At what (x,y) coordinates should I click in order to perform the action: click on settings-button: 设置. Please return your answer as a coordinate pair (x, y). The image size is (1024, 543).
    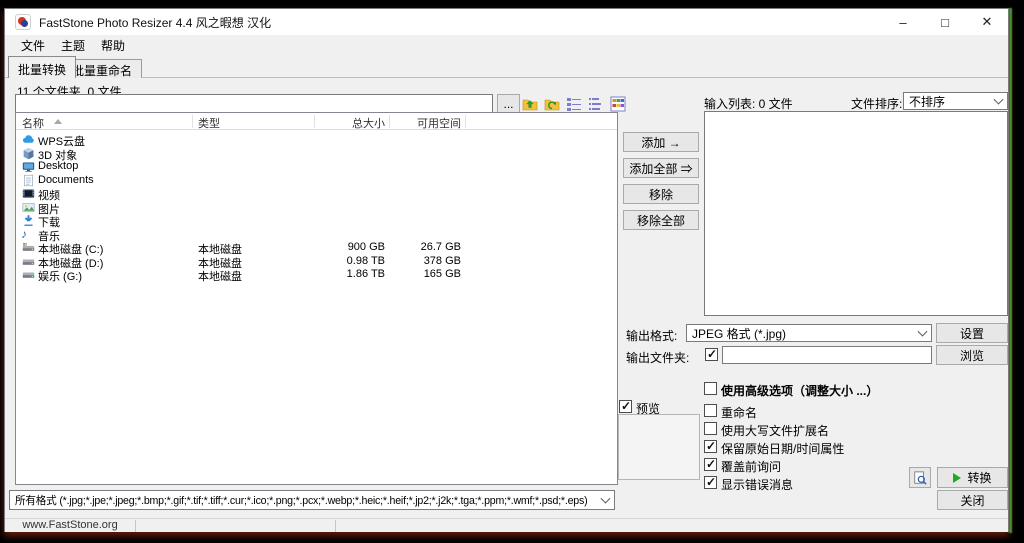
    Looking at the image, I should click on (972, 333).